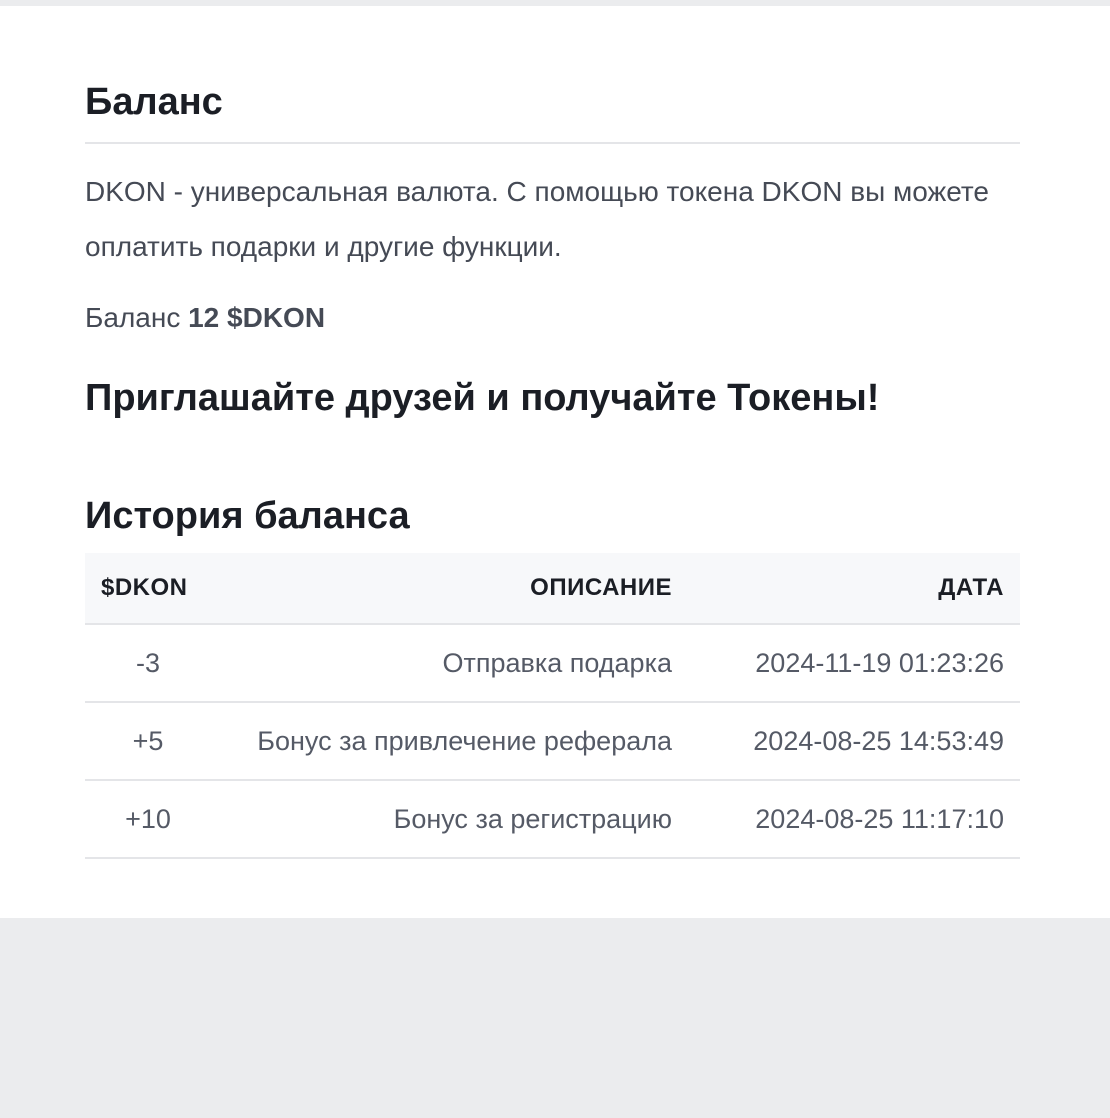 This screenshot has width=1110, height=1118. Describe the element at coordinates (552, 143) in the screenshot. I see `title-divider` at that location.